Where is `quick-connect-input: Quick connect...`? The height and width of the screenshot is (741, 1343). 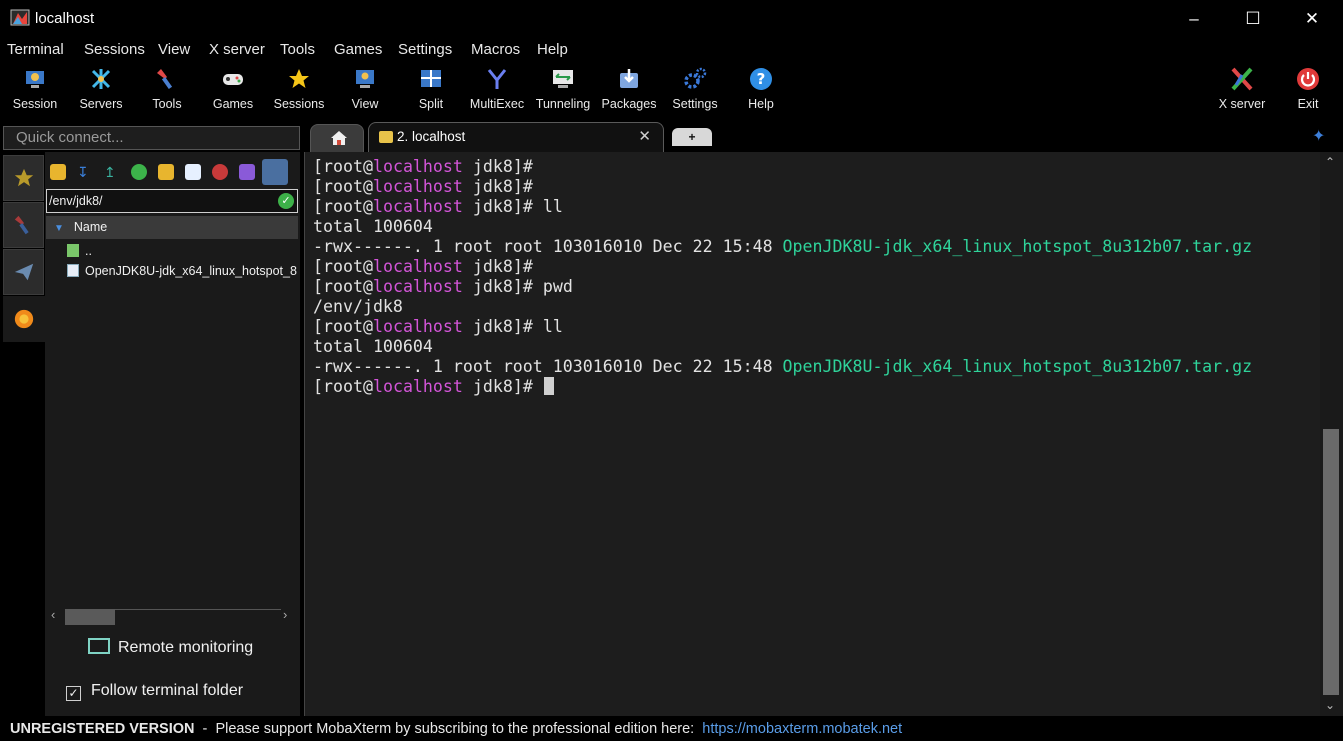
quick-connect-input: Quick connect... is located at coordinates (151, 138).